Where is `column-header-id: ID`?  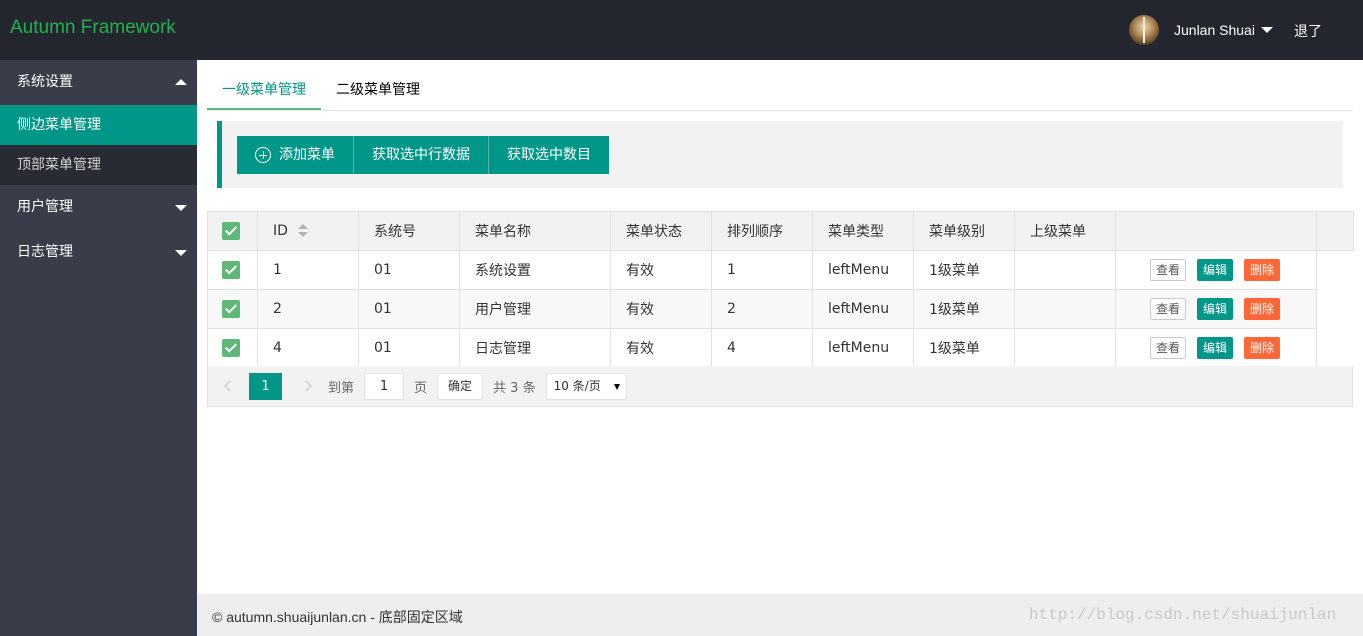
column-header-id: ID is located at coordinates (308, 231).